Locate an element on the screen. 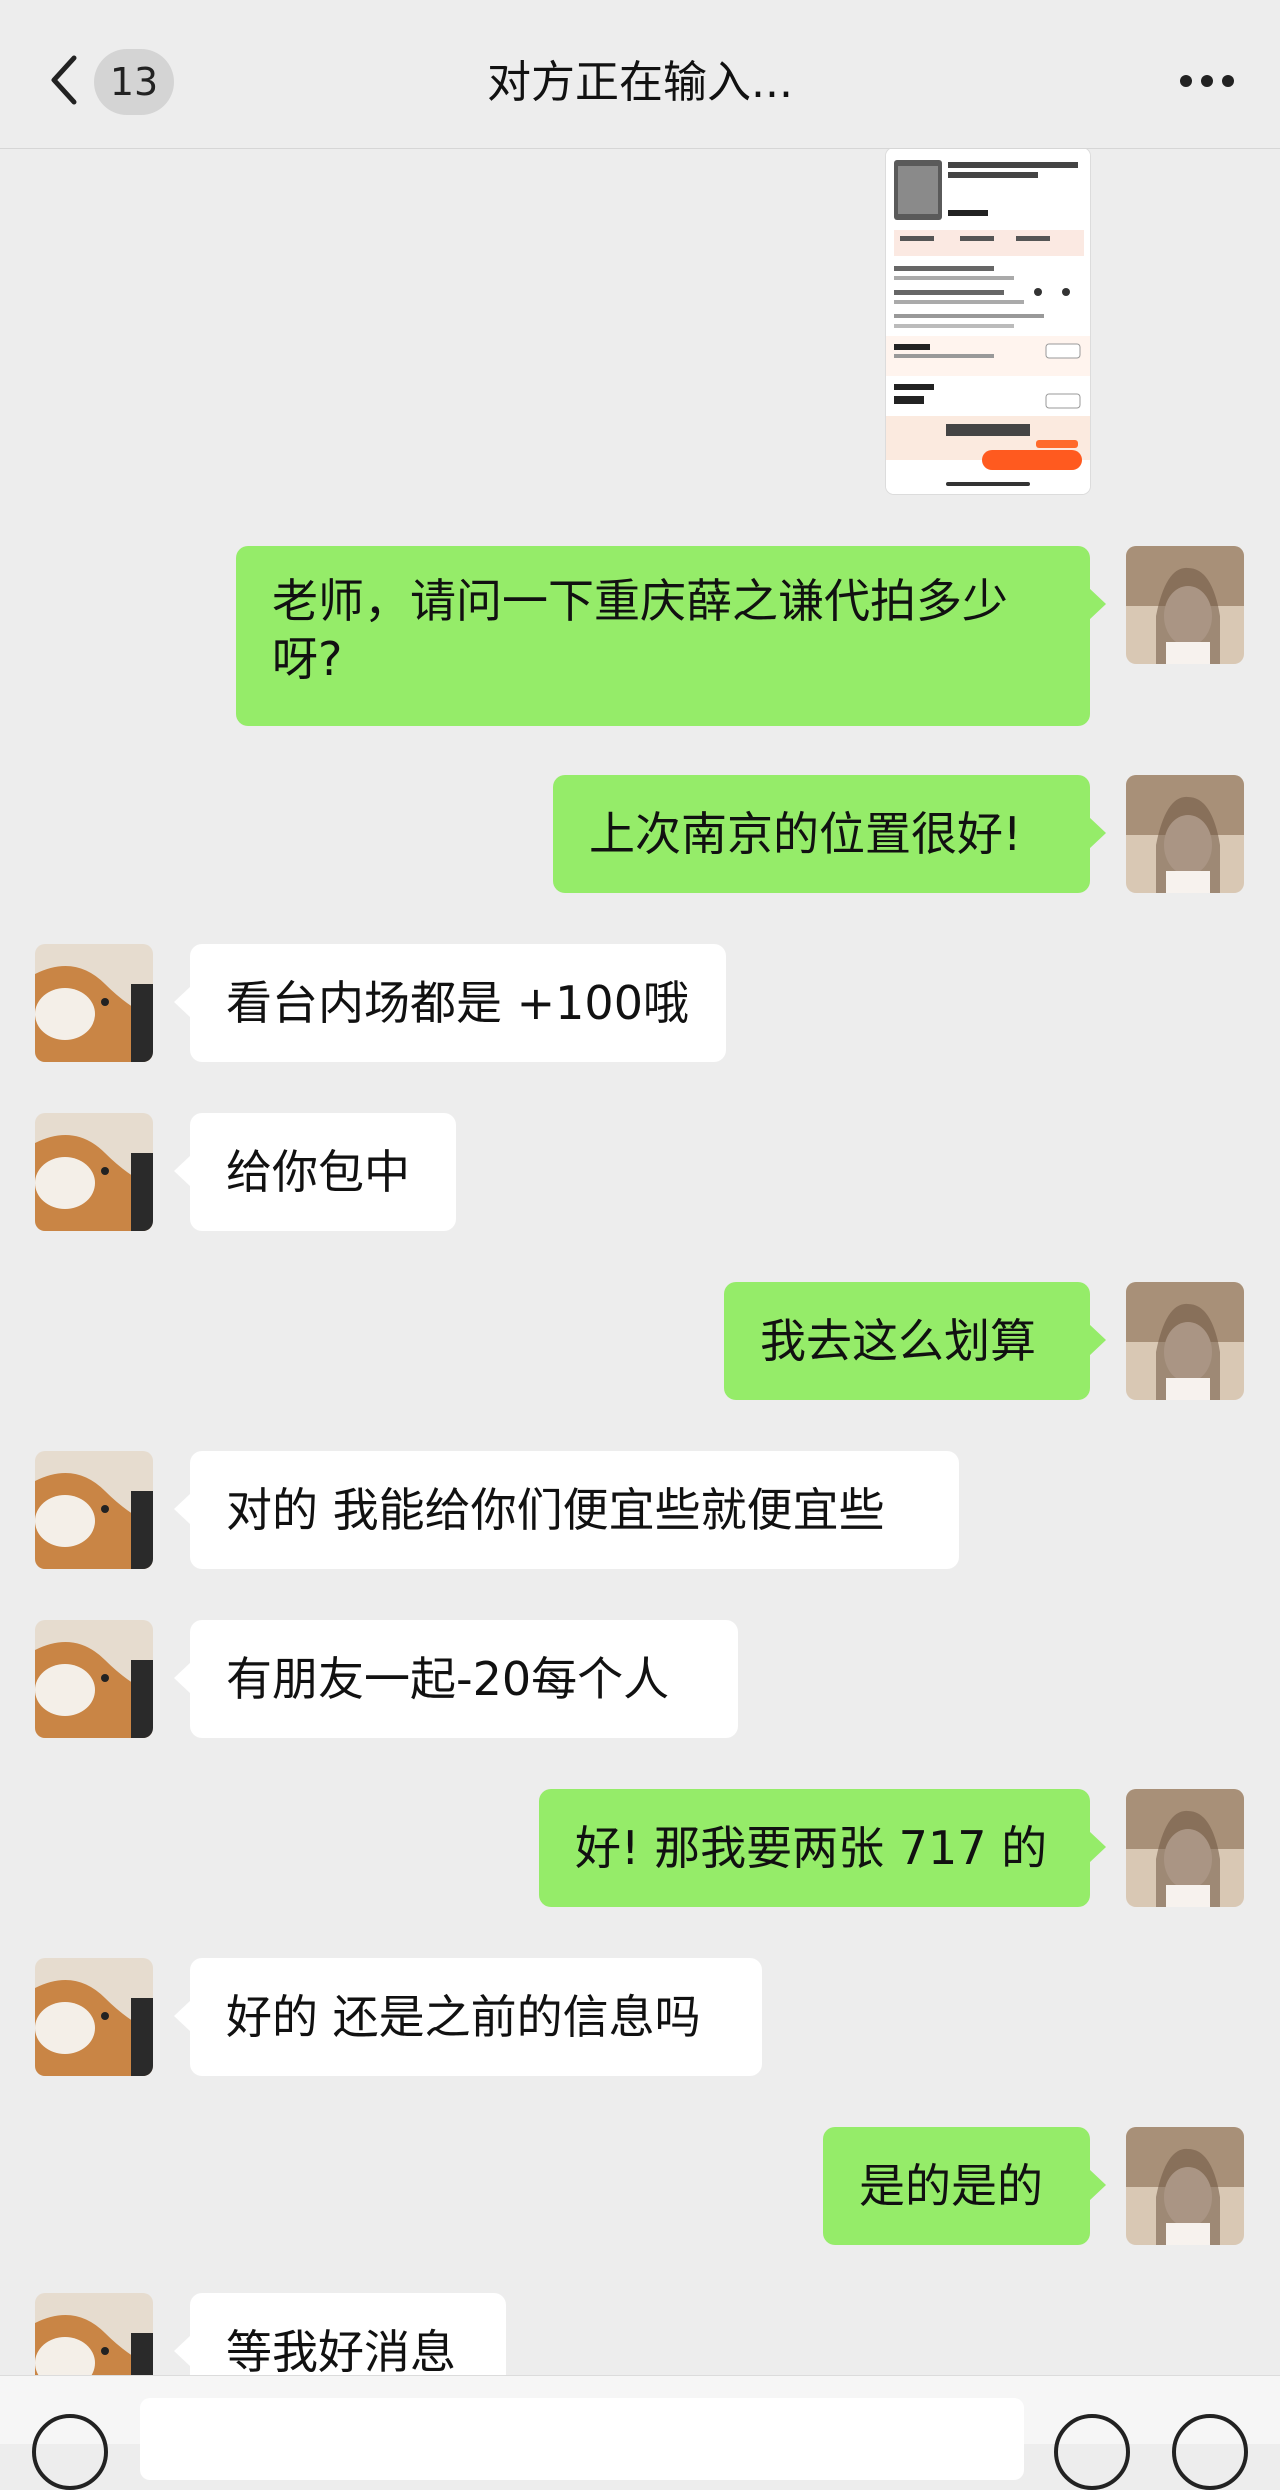  unread-count-badge: 13 is located at coordinates (134, 82).